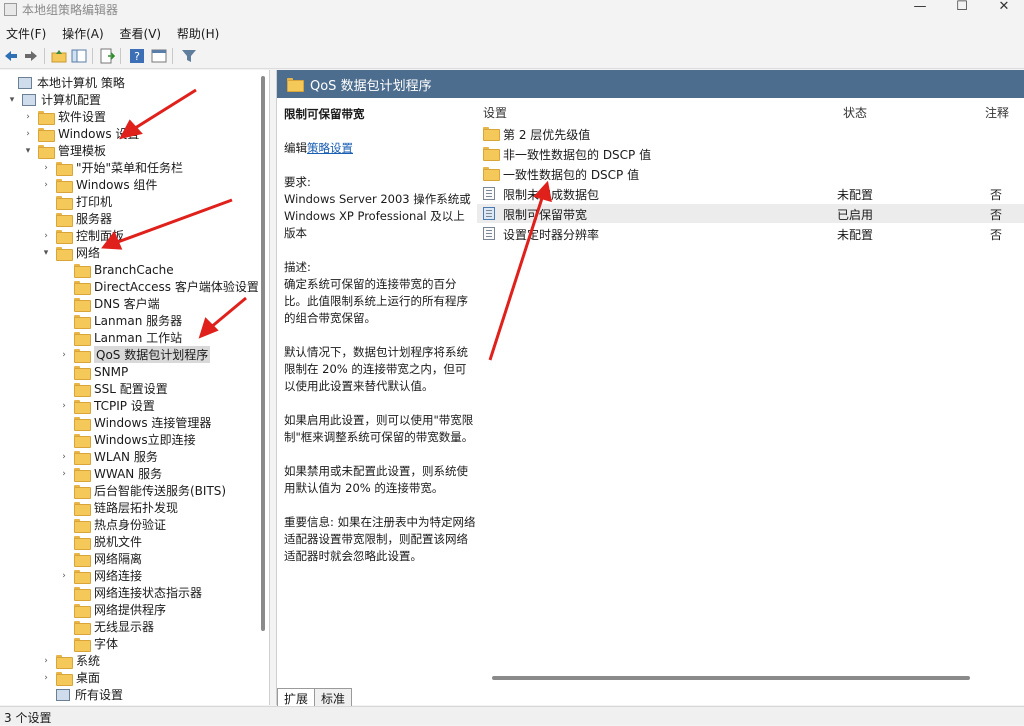 The width and height of the screenshot is (1024, 726). What do you see at coordinates (82, 117) in the screenshot?
I see `tree-item-label: 软件设置` at bounding box center [82, 117].